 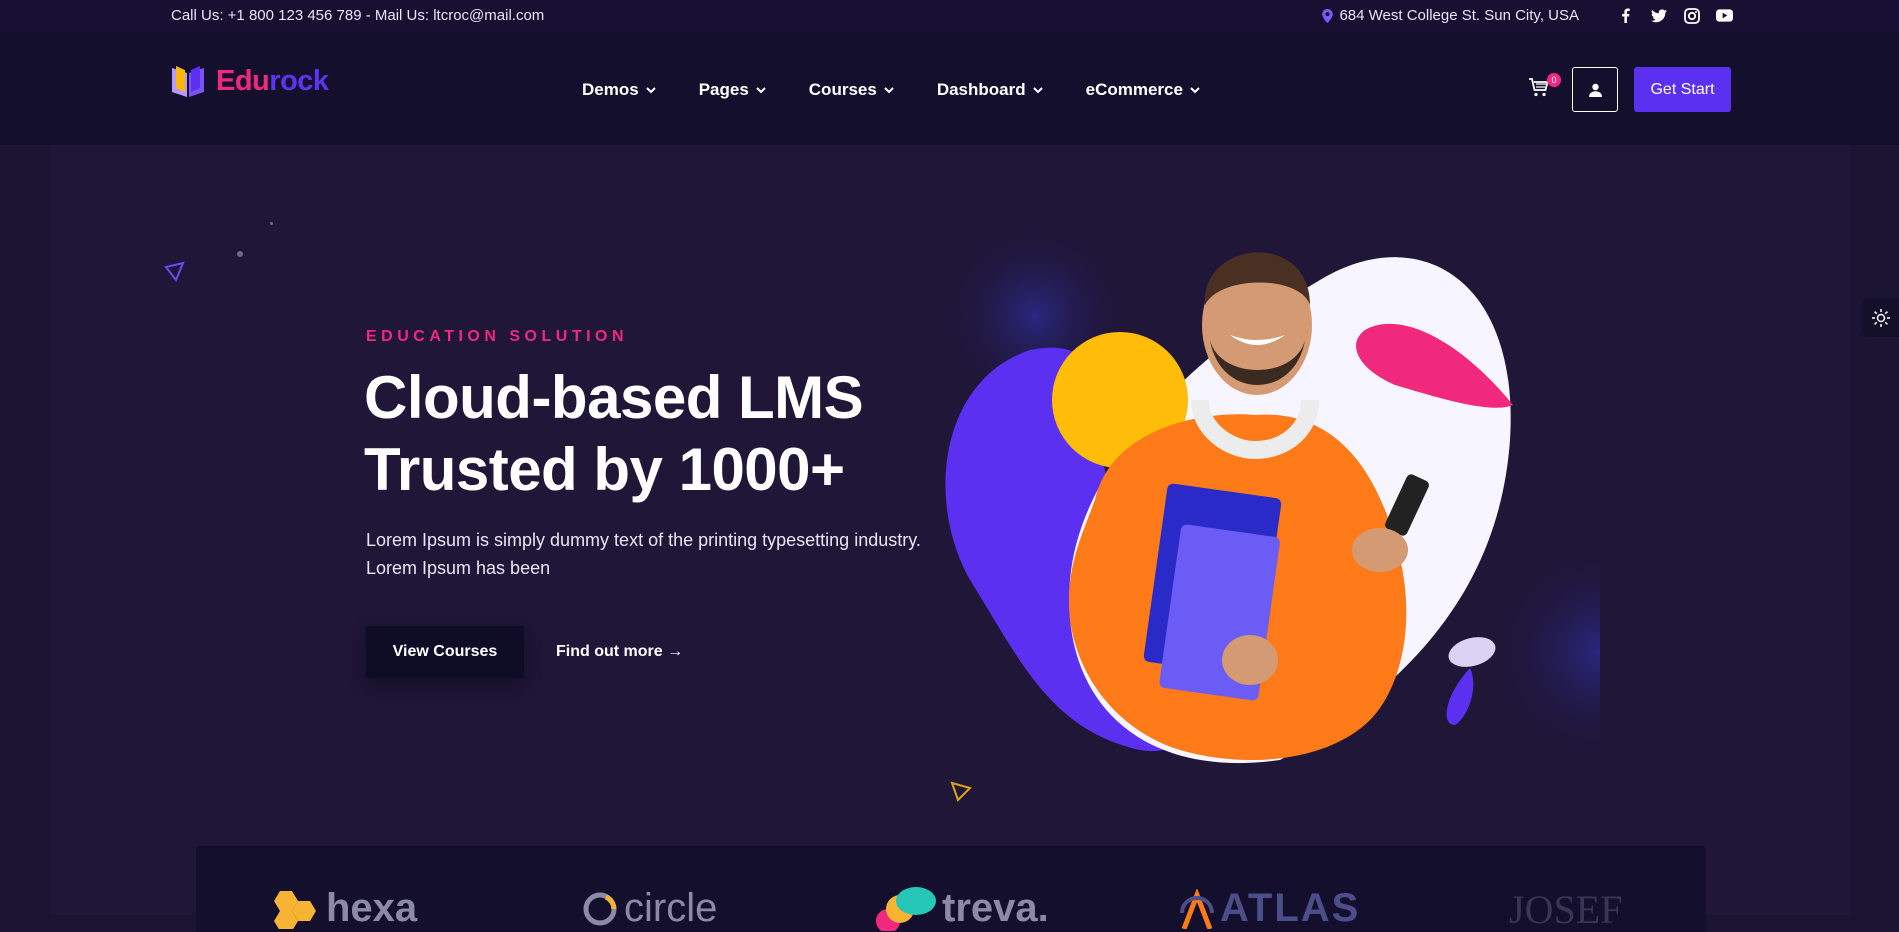 I want to click on treva-logo-icon, so click(x=906, y=908).